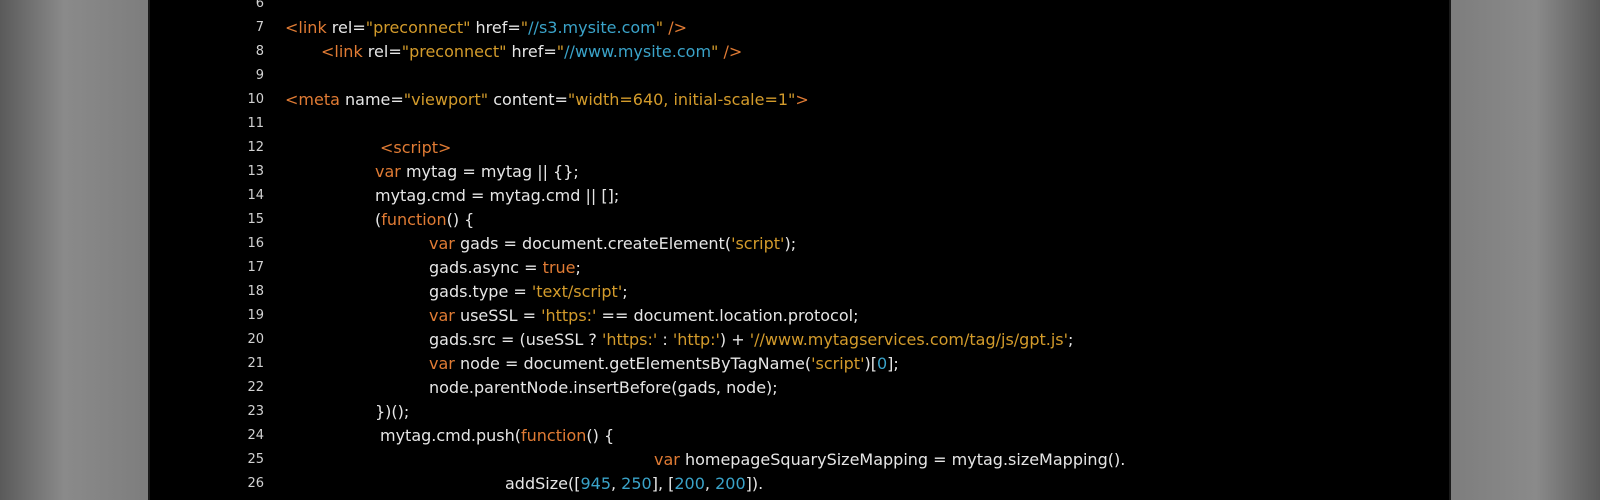 The width and height of the screenshot is (1600, 500). What do you see at coordinates (255, 267) in the screenshot?
I see `line-number: 17` at bounding box center [255, 267].